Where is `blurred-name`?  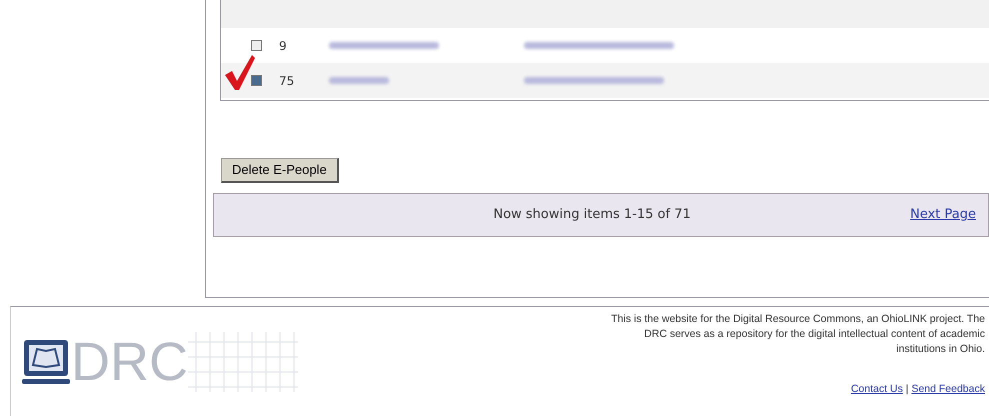
blurred-name is located at coordinates (359, 80).